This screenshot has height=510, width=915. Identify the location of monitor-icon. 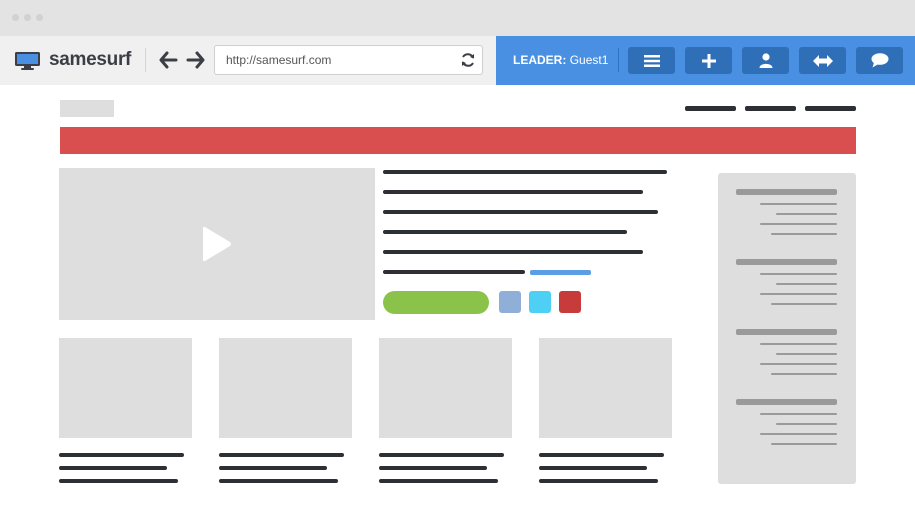
(27, 61).